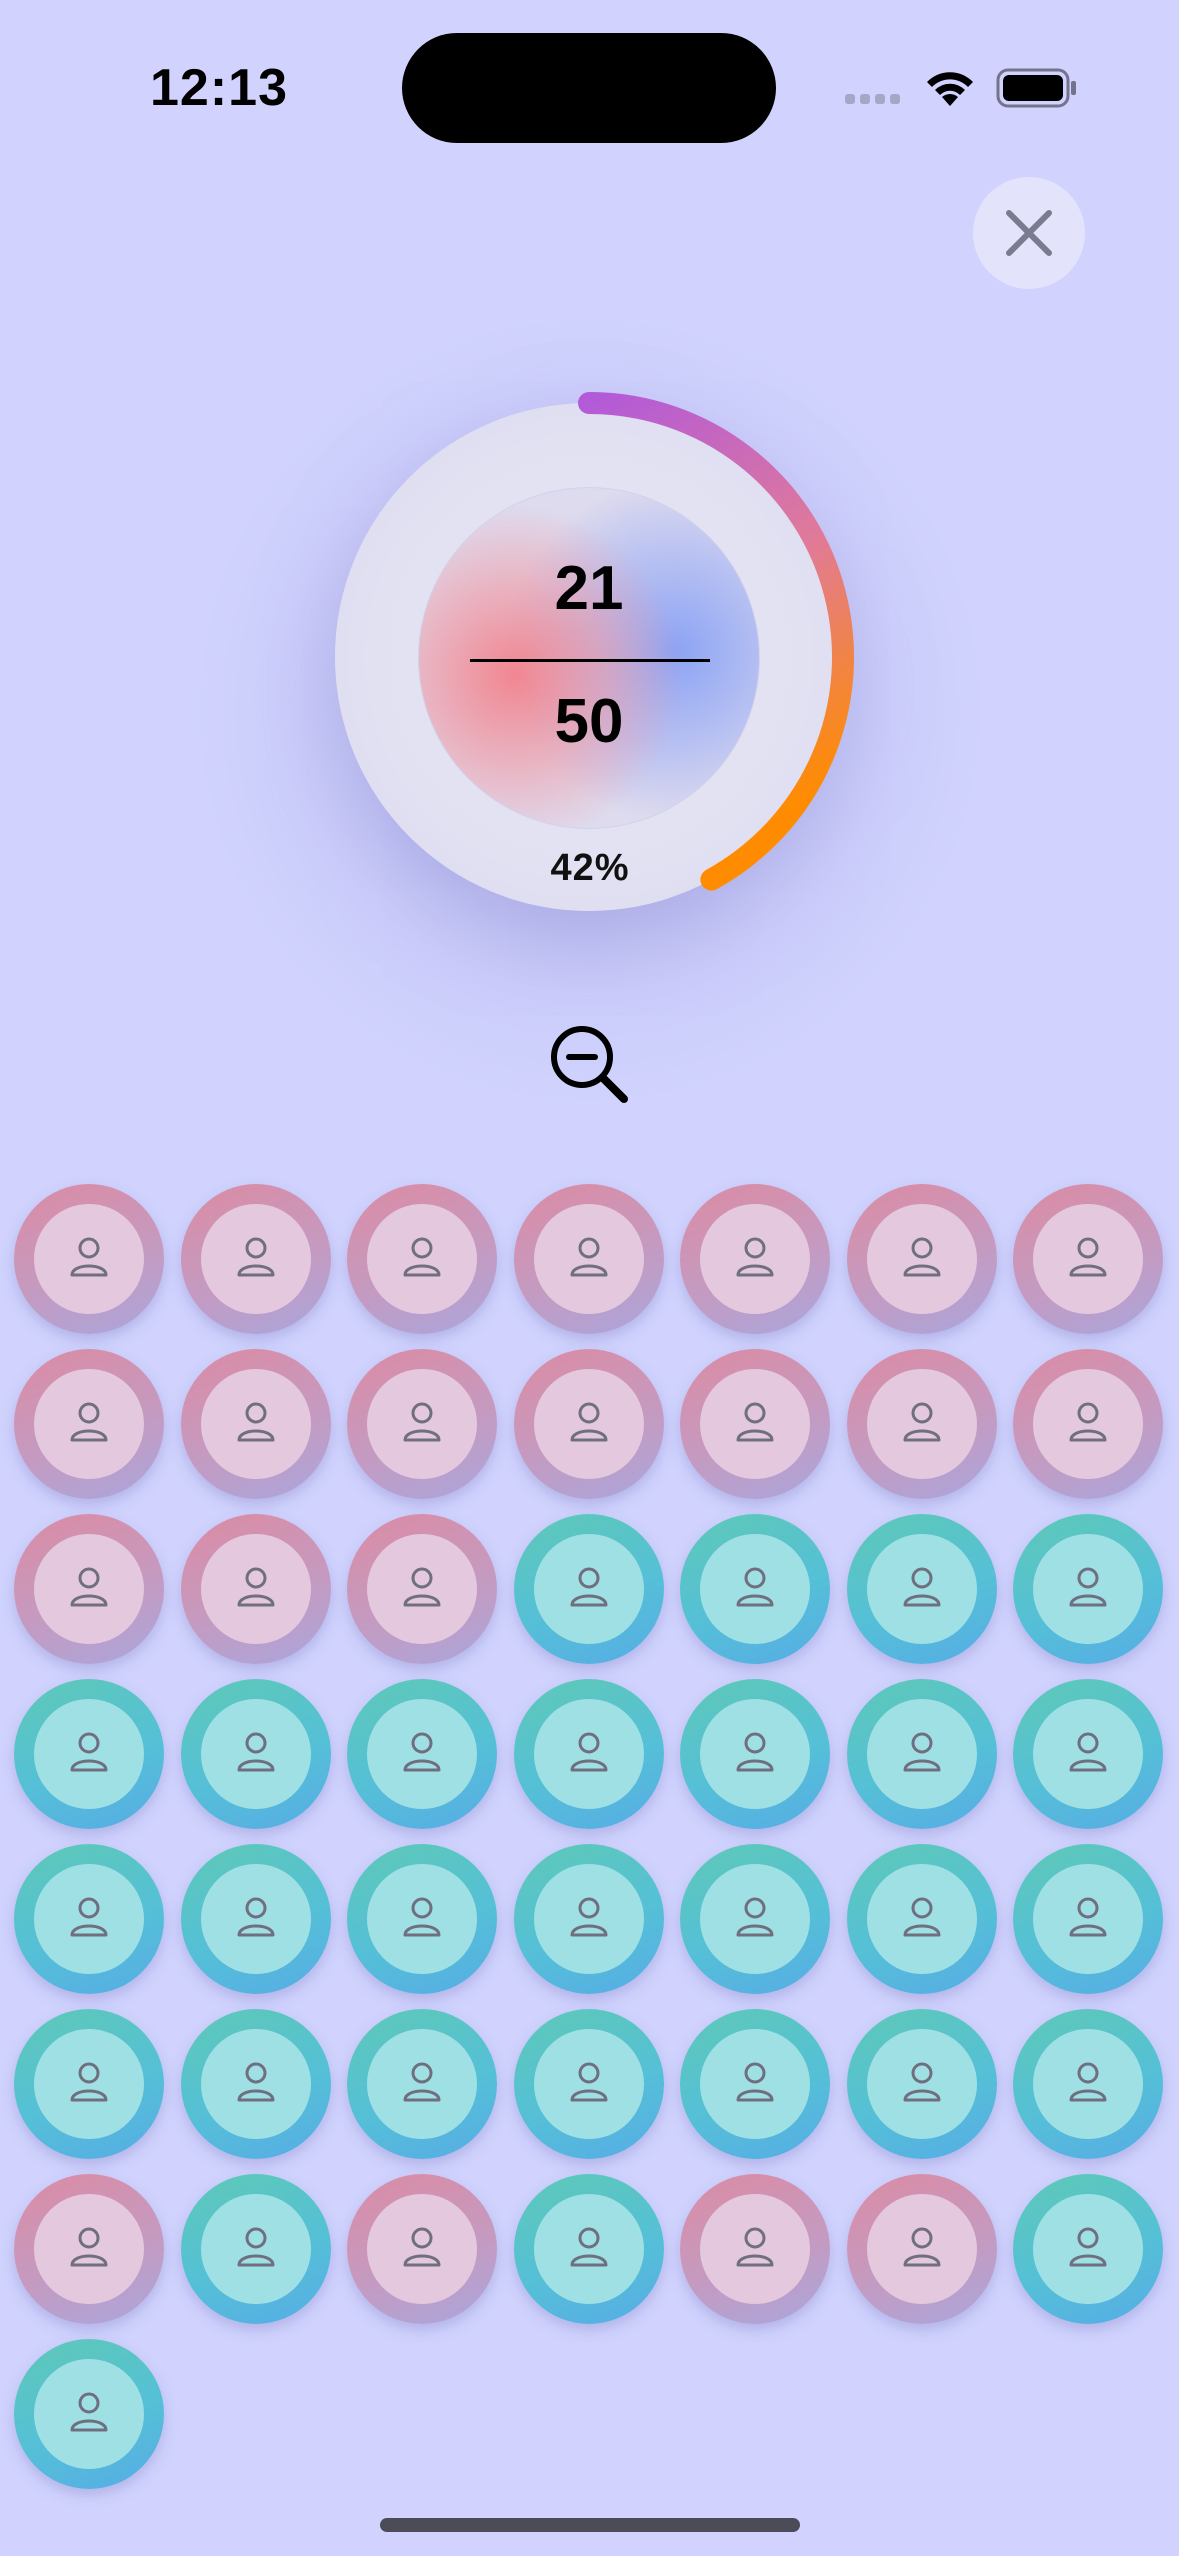  I want to click on fraction-divider, so click(590, 660).